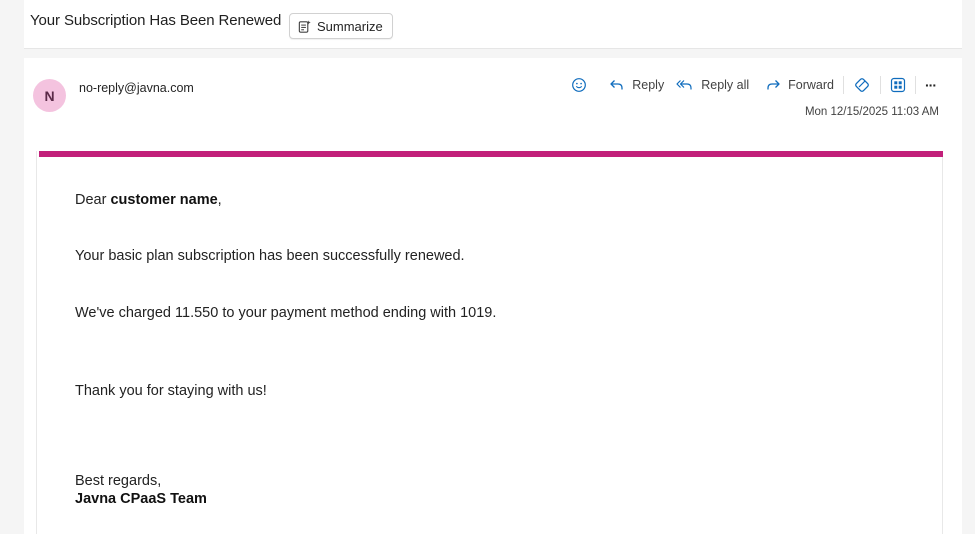  I want to click on reply-label: Reply, so click(648, 85).